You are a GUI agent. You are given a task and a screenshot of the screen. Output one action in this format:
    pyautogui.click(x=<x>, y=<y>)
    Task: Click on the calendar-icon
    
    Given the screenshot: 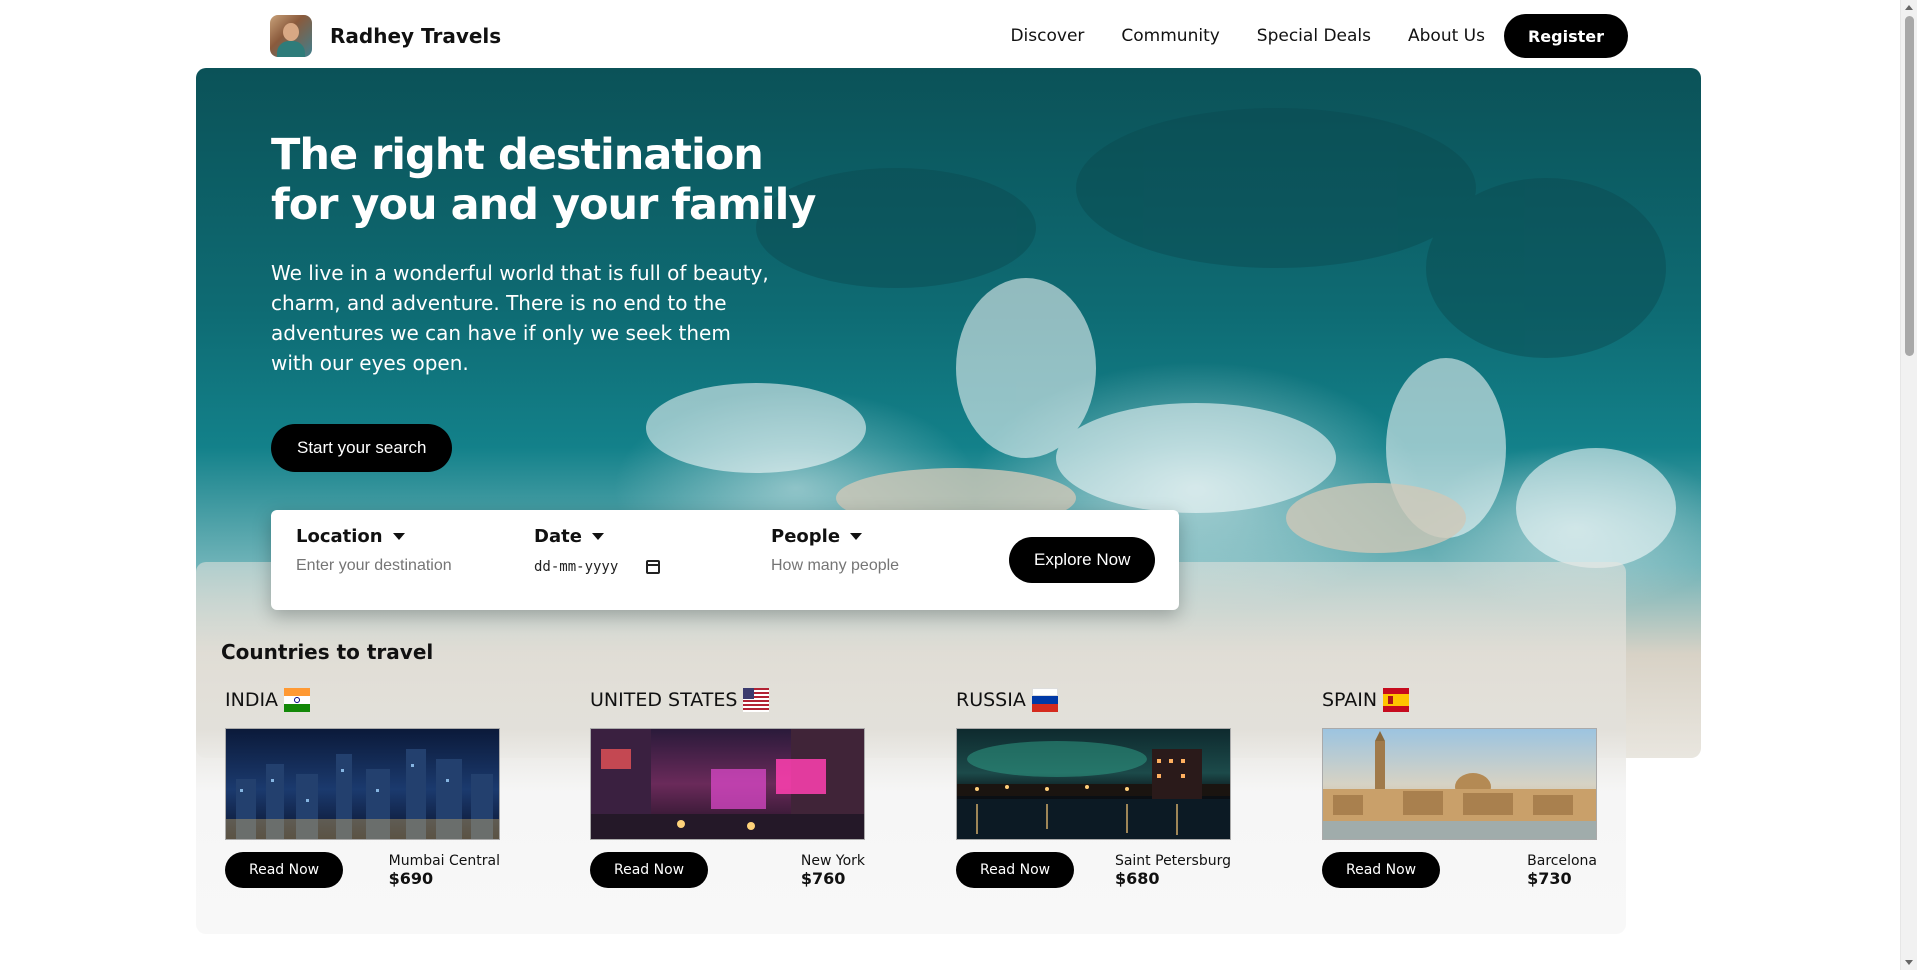 What is the action you would take?
    pyautogui.click(x=653, y=567)
    